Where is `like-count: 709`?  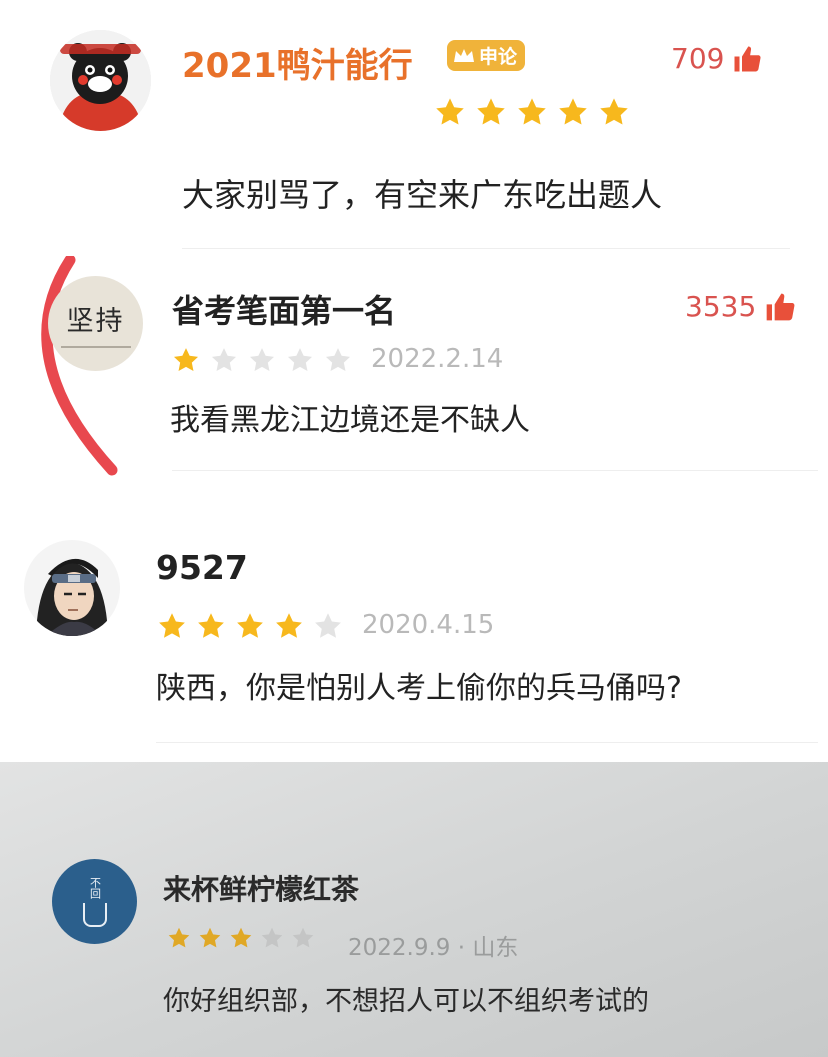 like-count: 709 is located at coordinates (698, 58).